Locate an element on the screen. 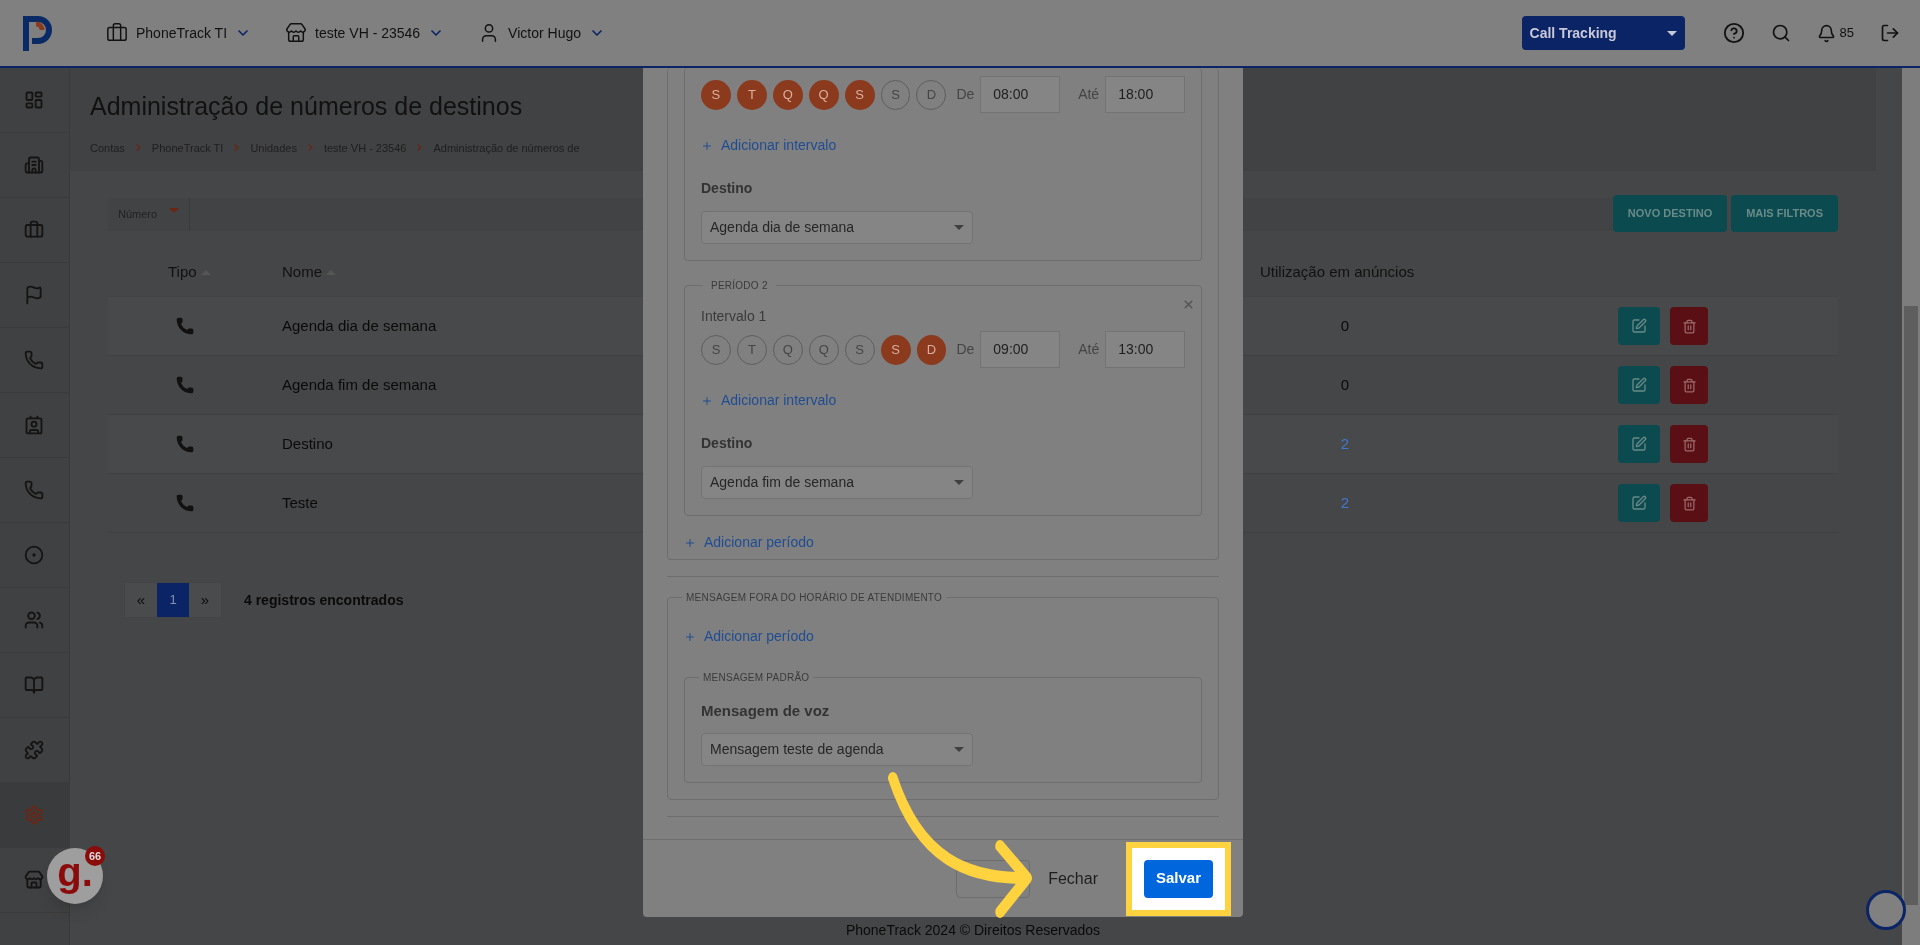 The image size is (1920, 945). notifications-button: 85 is located at coordinates (1835, 33).